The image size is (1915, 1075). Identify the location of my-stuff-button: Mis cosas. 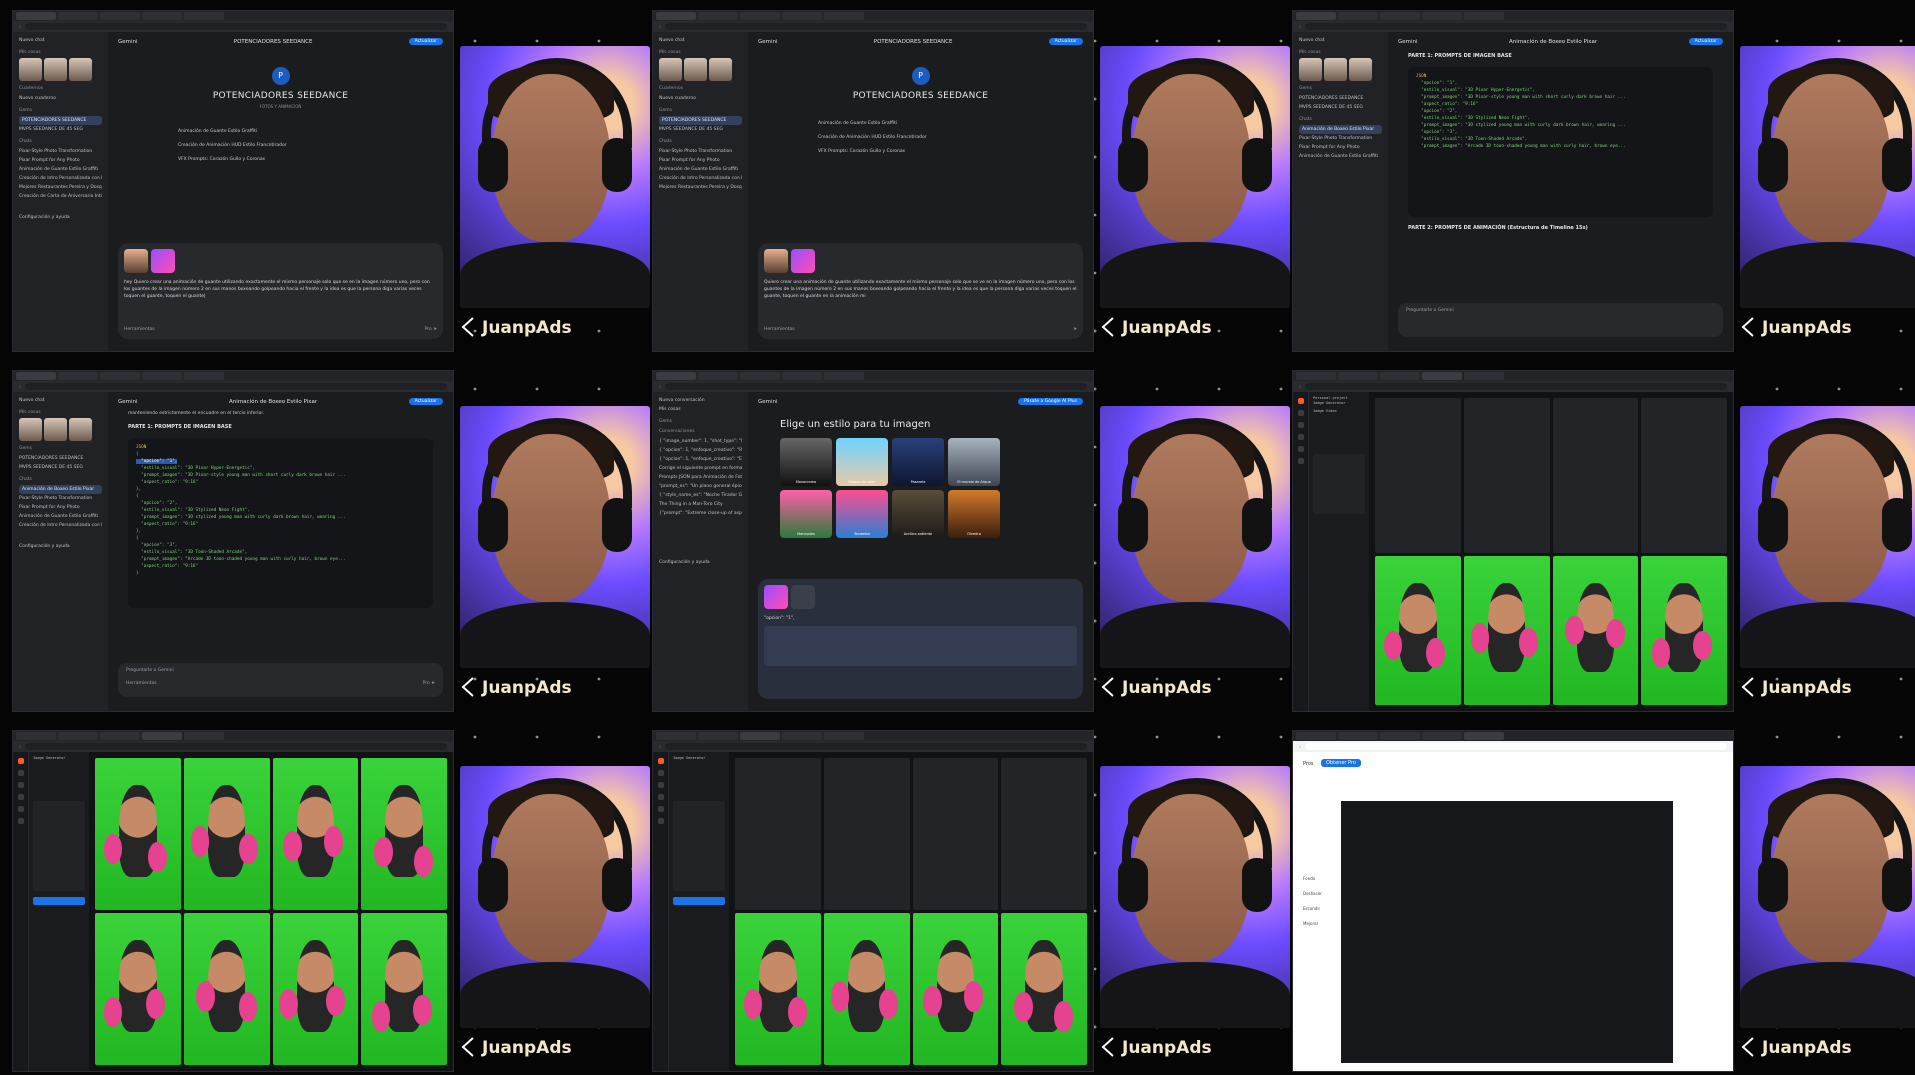
(700, 409).